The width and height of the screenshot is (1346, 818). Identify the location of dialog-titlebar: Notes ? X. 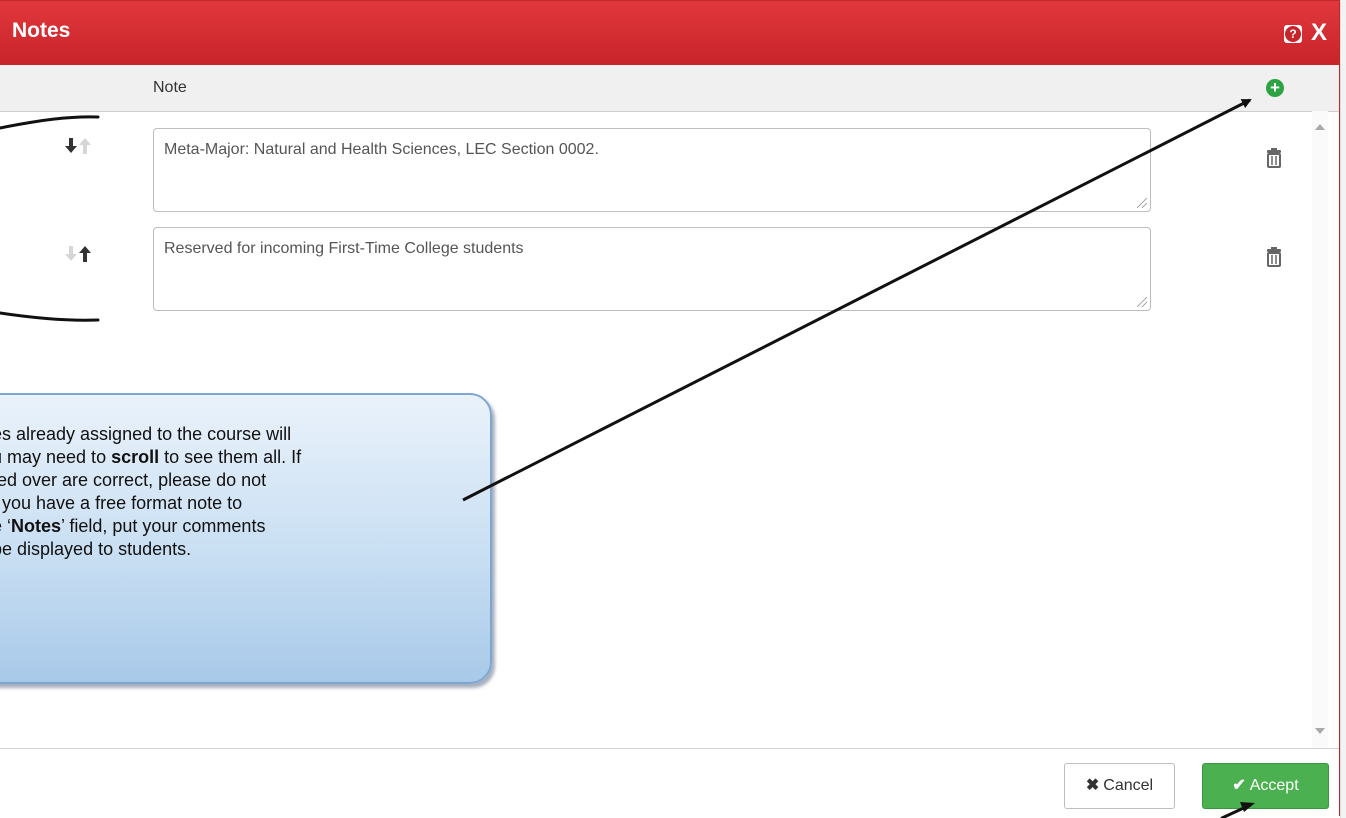
(669, 33).